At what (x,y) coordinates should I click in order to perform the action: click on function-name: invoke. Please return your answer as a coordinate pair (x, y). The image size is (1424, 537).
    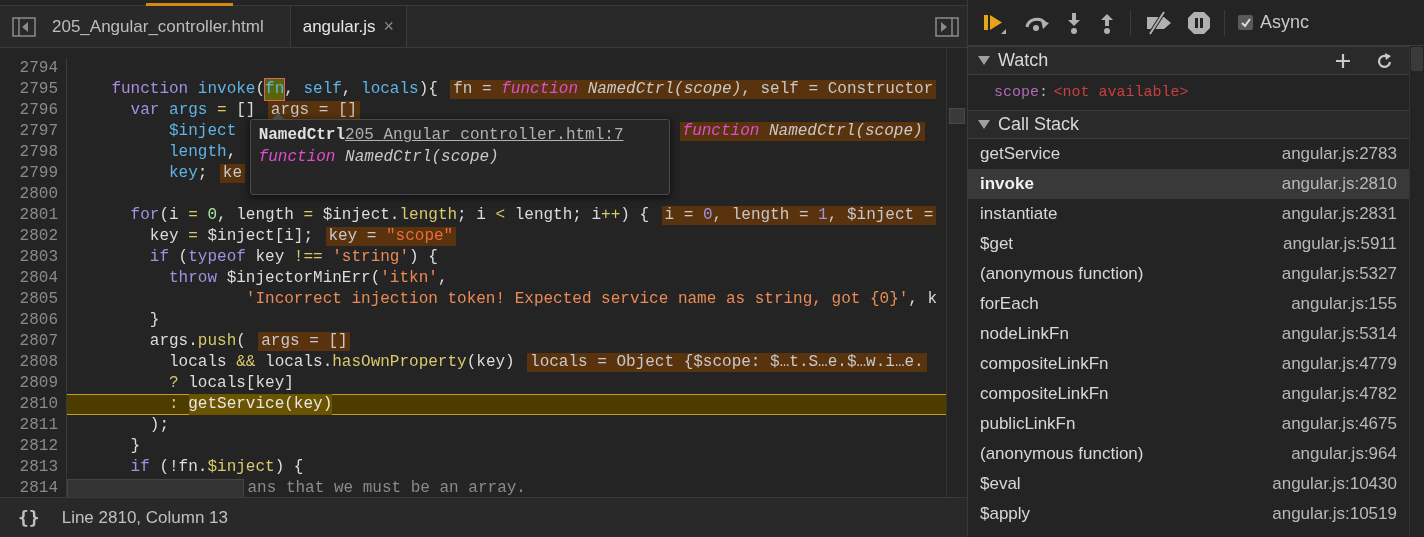
    Looking at the image, I should click on (1007, 184).